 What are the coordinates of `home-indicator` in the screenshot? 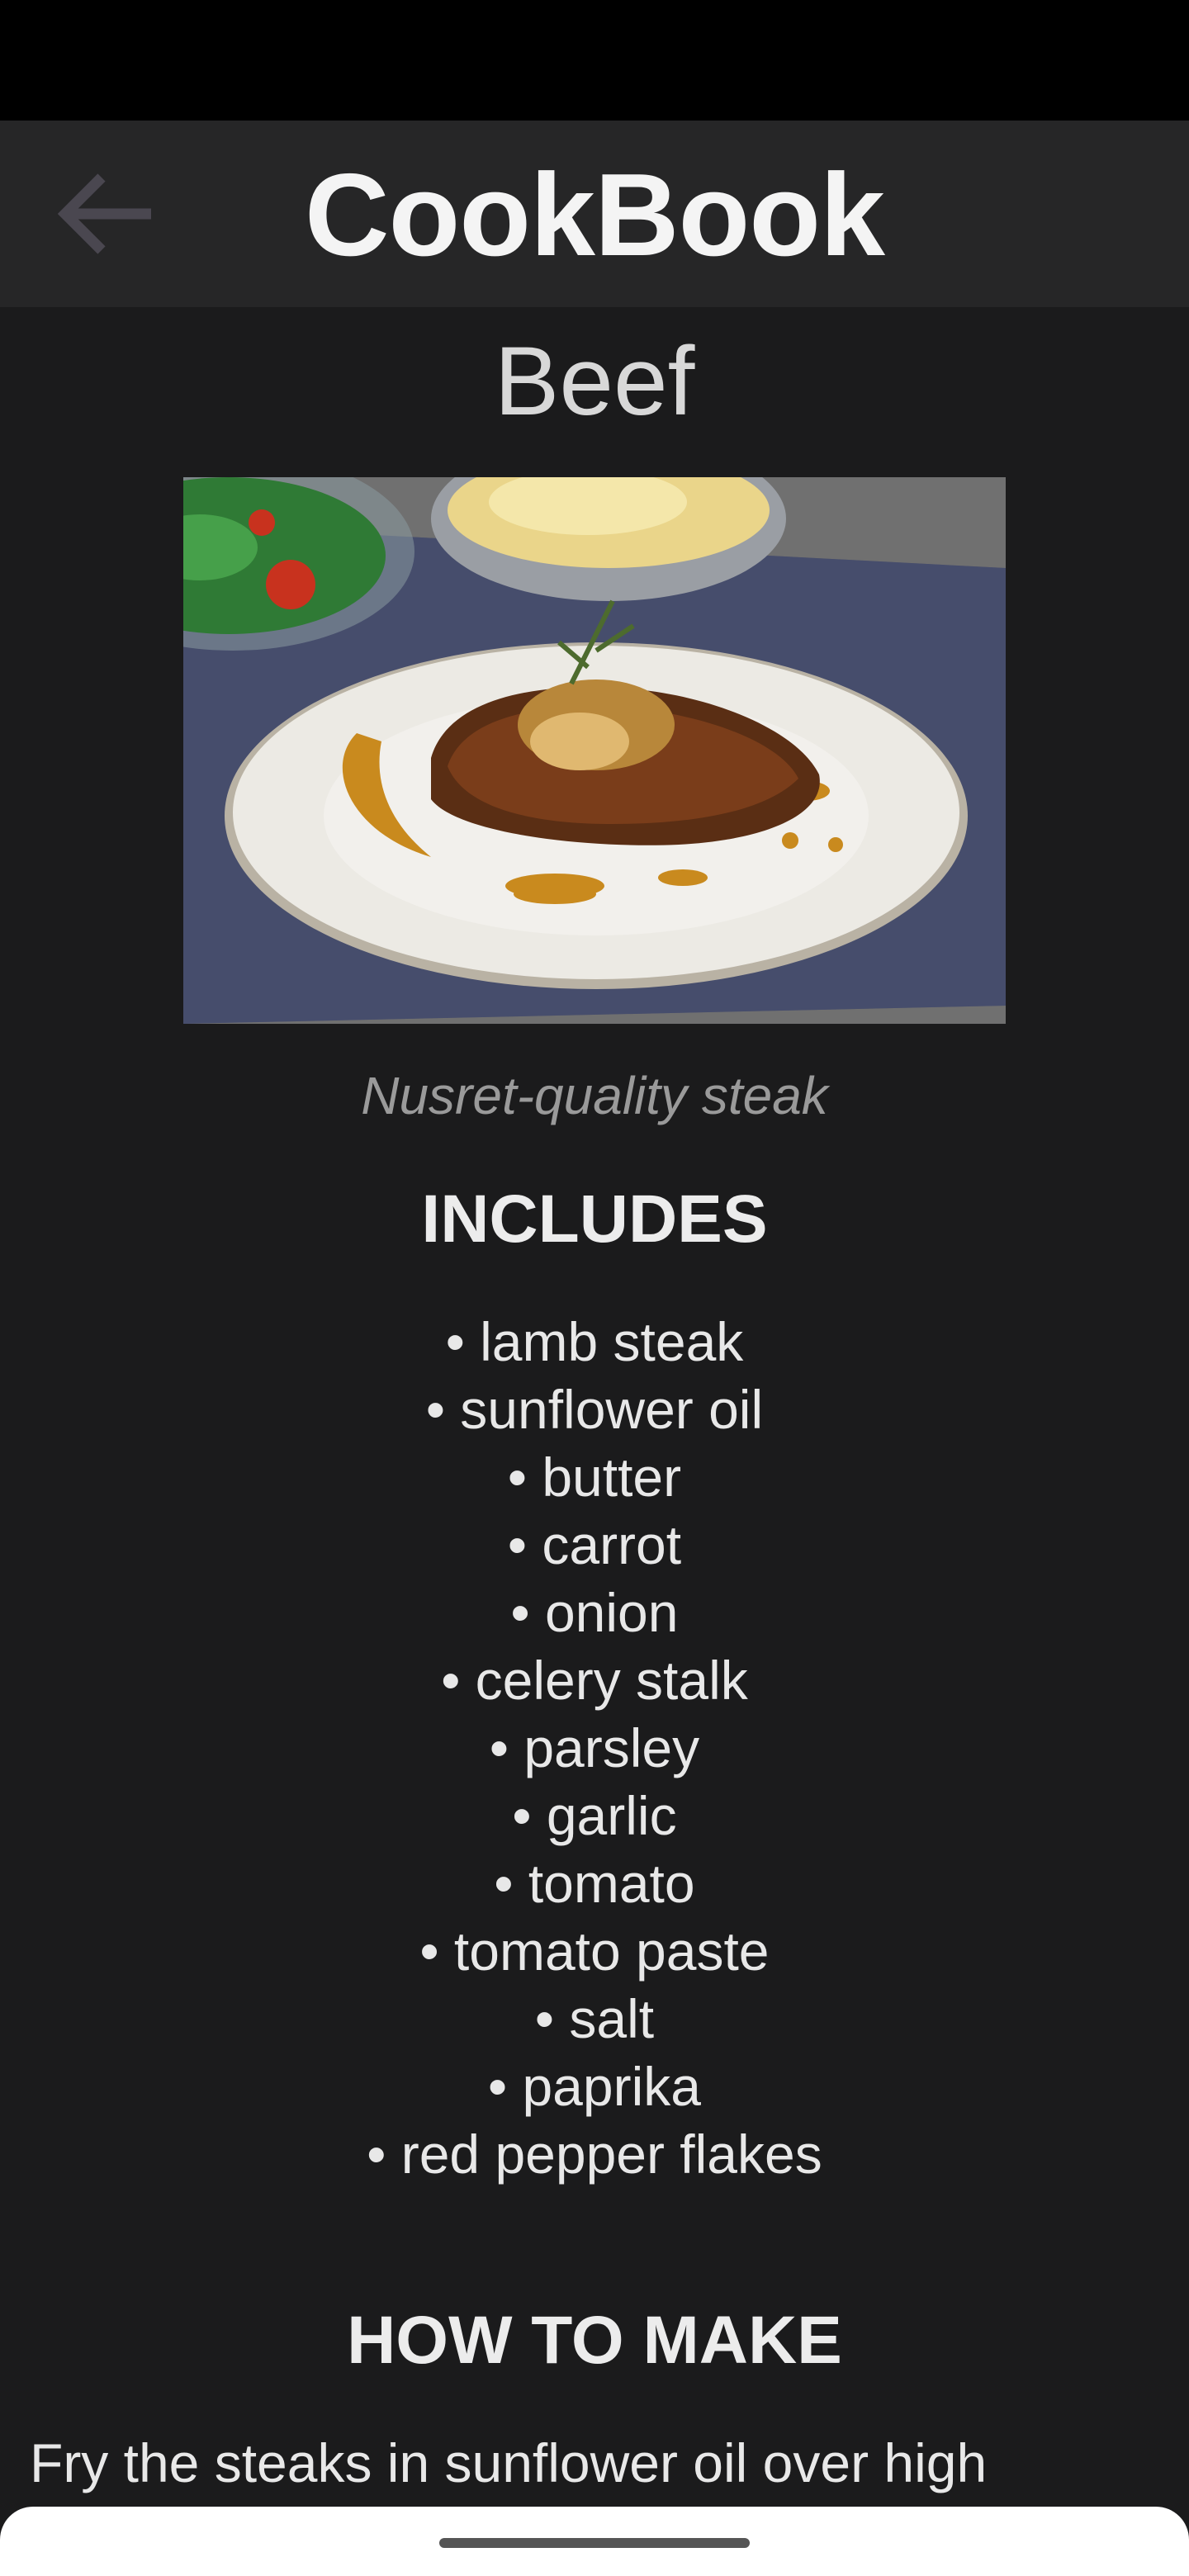 It's located at (594, 2543).